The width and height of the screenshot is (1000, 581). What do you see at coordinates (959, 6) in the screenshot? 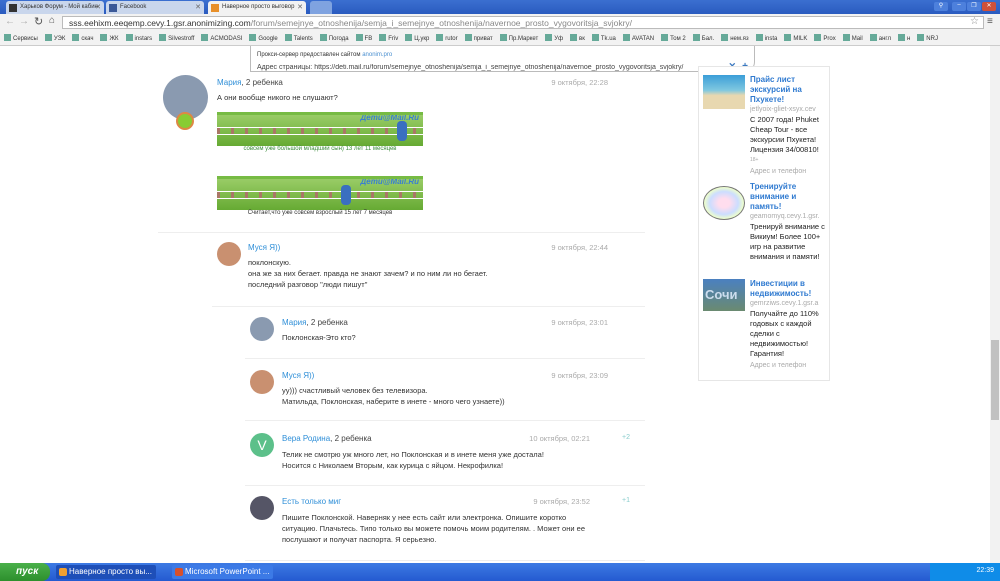
I see `minimize-button: –` at bounding box center [959, 6].